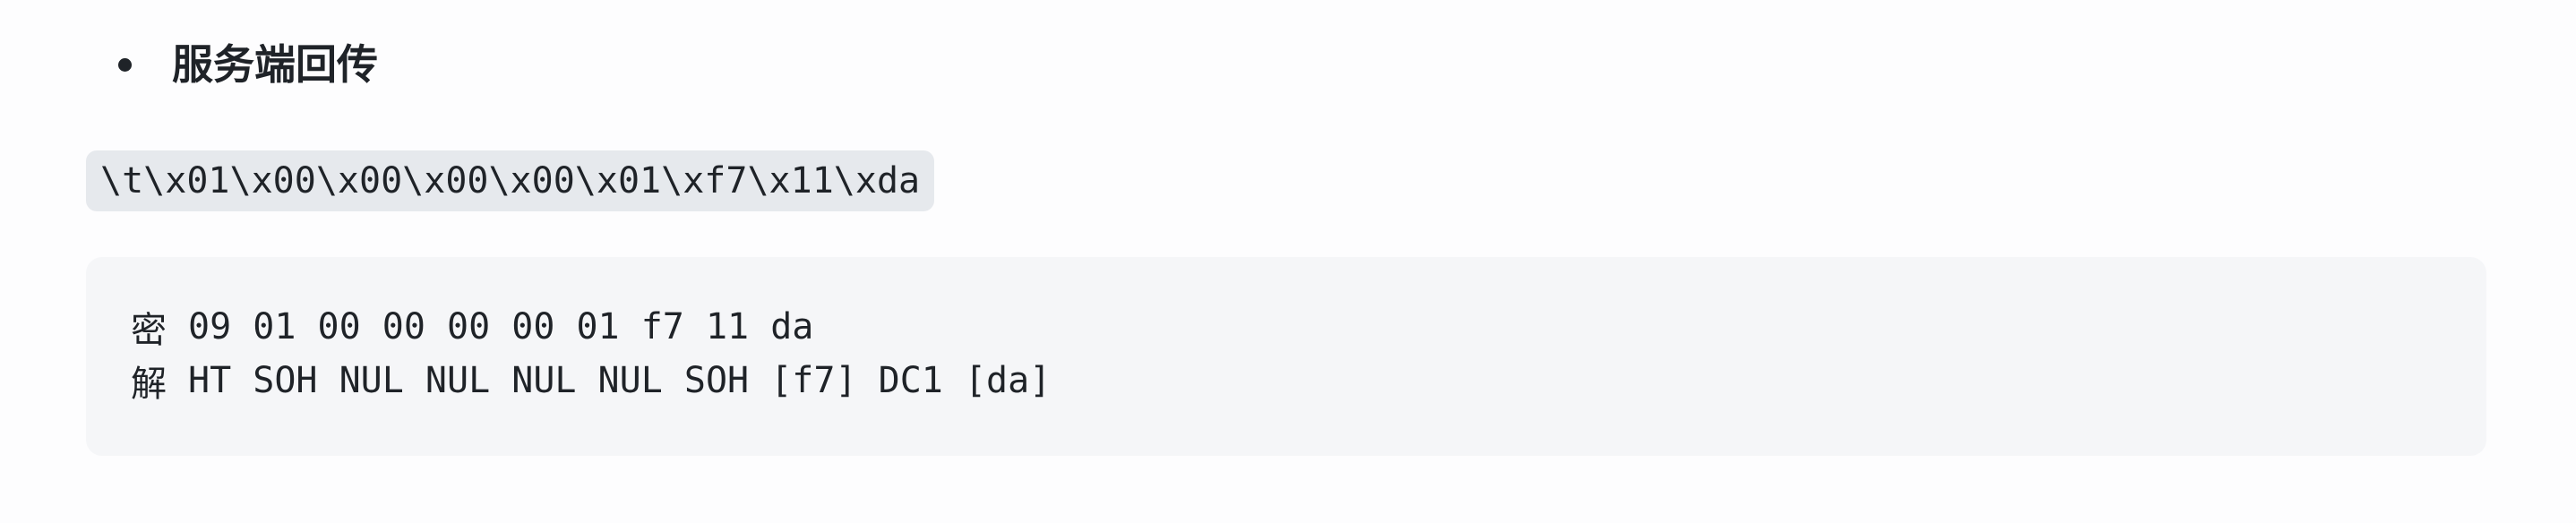 This screenshot has width=2576, height=523. I want to click on code-line-text: 09 01 00 00 00 00 01 f7 11 da, so click(501, 326).